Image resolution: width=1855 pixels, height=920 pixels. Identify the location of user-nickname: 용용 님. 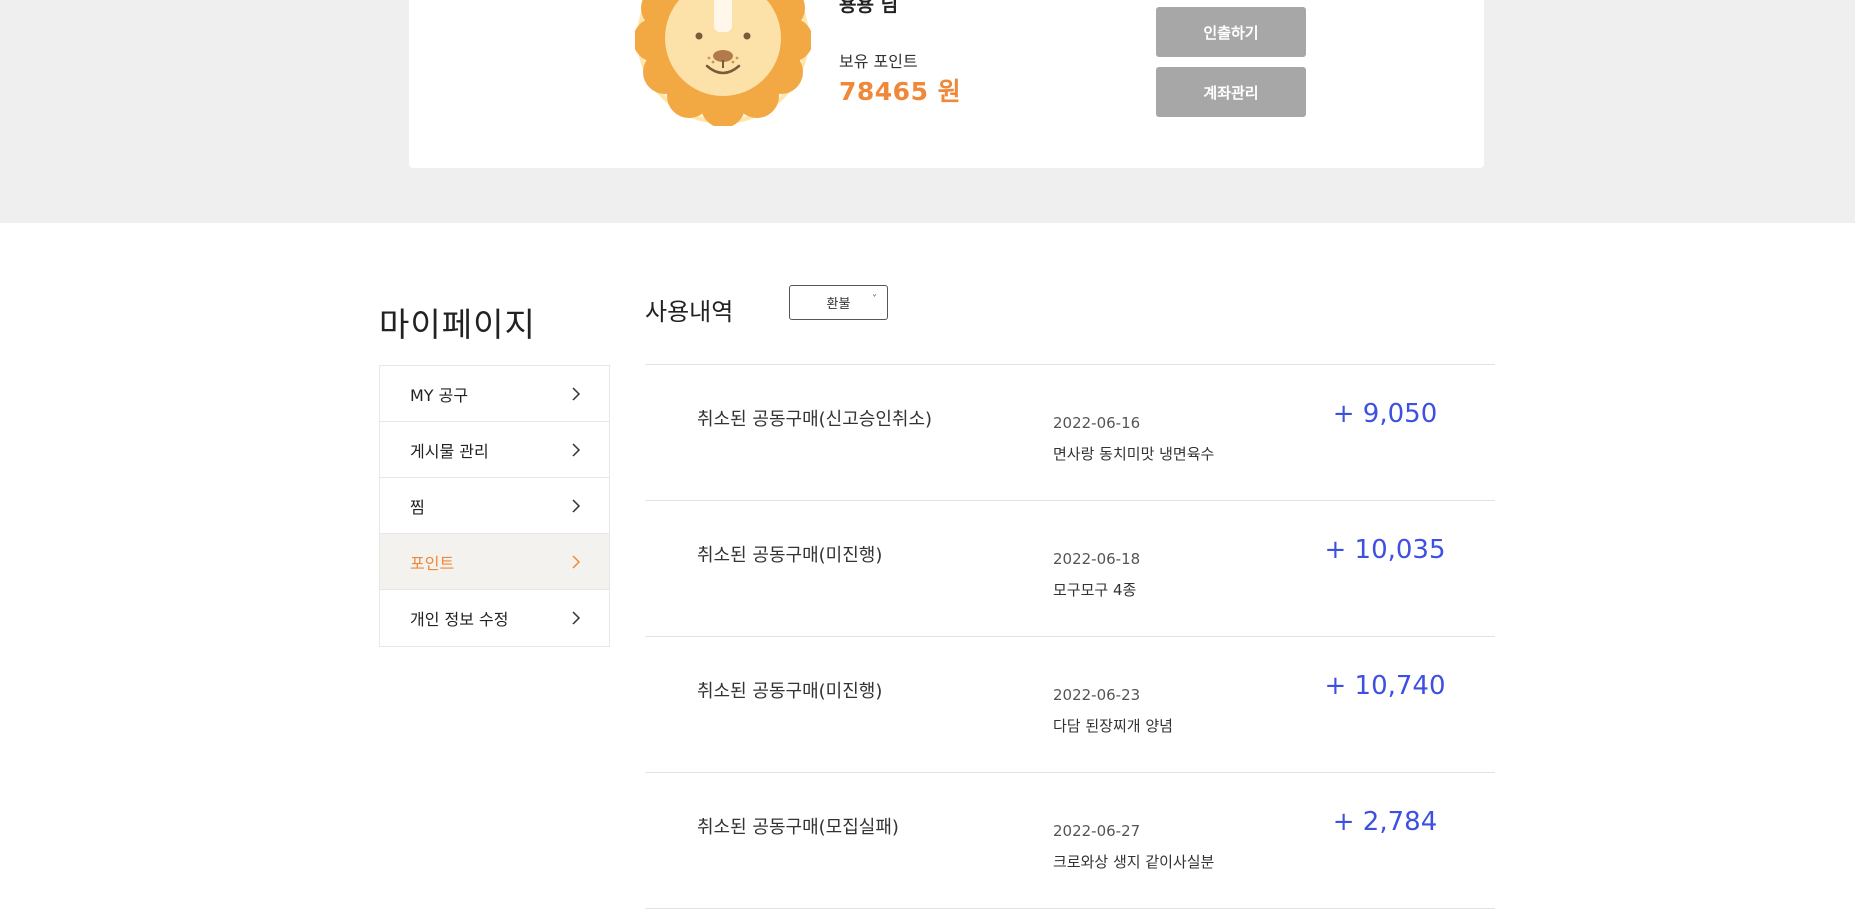
(869, 8).